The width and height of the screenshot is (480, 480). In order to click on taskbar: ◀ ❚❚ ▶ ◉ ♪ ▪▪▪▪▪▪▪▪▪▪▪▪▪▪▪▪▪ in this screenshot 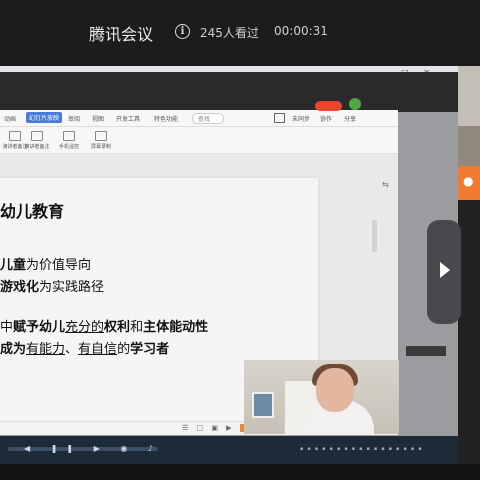, I will do `click(229, 450)`.